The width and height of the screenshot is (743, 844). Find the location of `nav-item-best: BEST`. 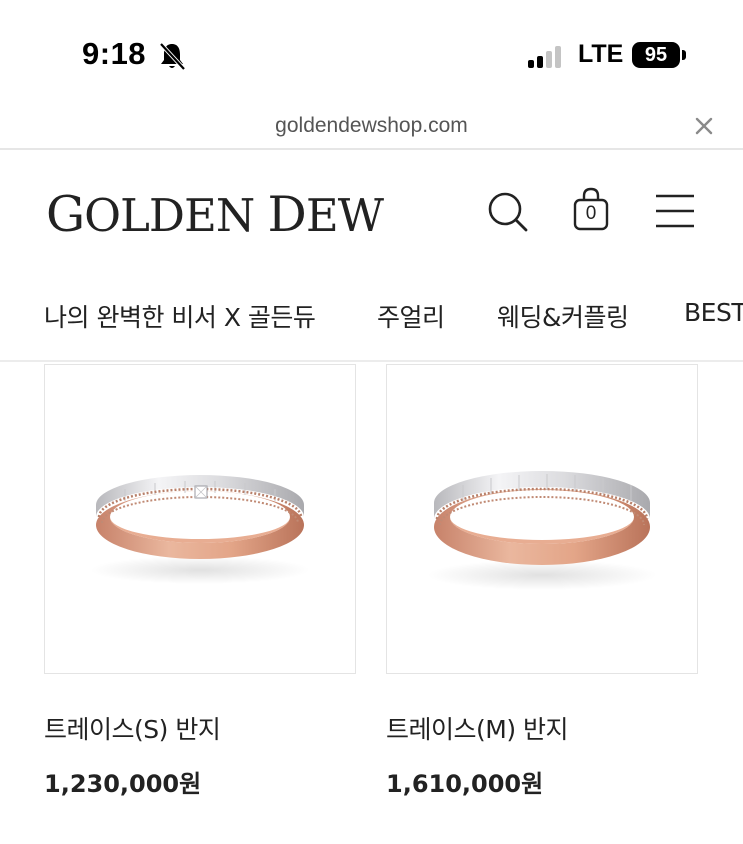

nav-item-best: BEST is located at coordinates (713, 312).